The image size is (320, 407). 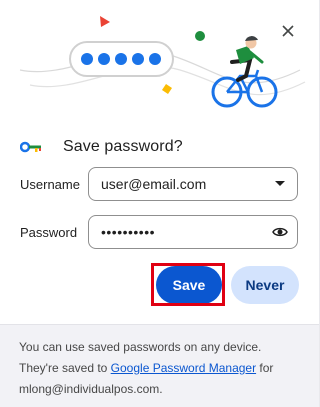 I want to click on save-button: Save, so click(x=189, y=285).